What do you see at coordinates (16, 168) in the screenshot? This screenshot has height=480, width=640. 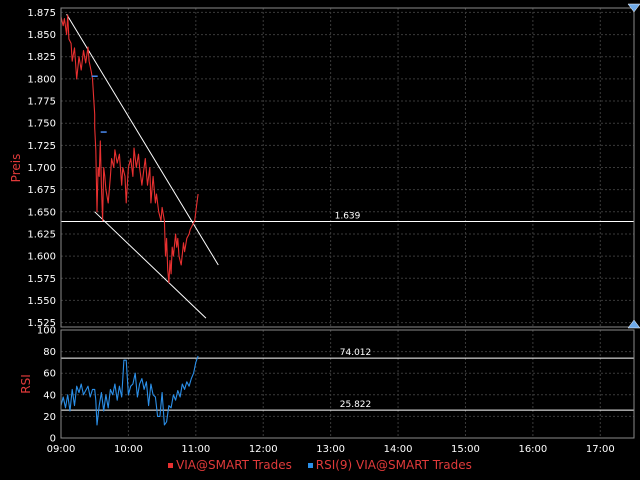 I see `price-axis-label: Preis` at bounding box center [16, 168].